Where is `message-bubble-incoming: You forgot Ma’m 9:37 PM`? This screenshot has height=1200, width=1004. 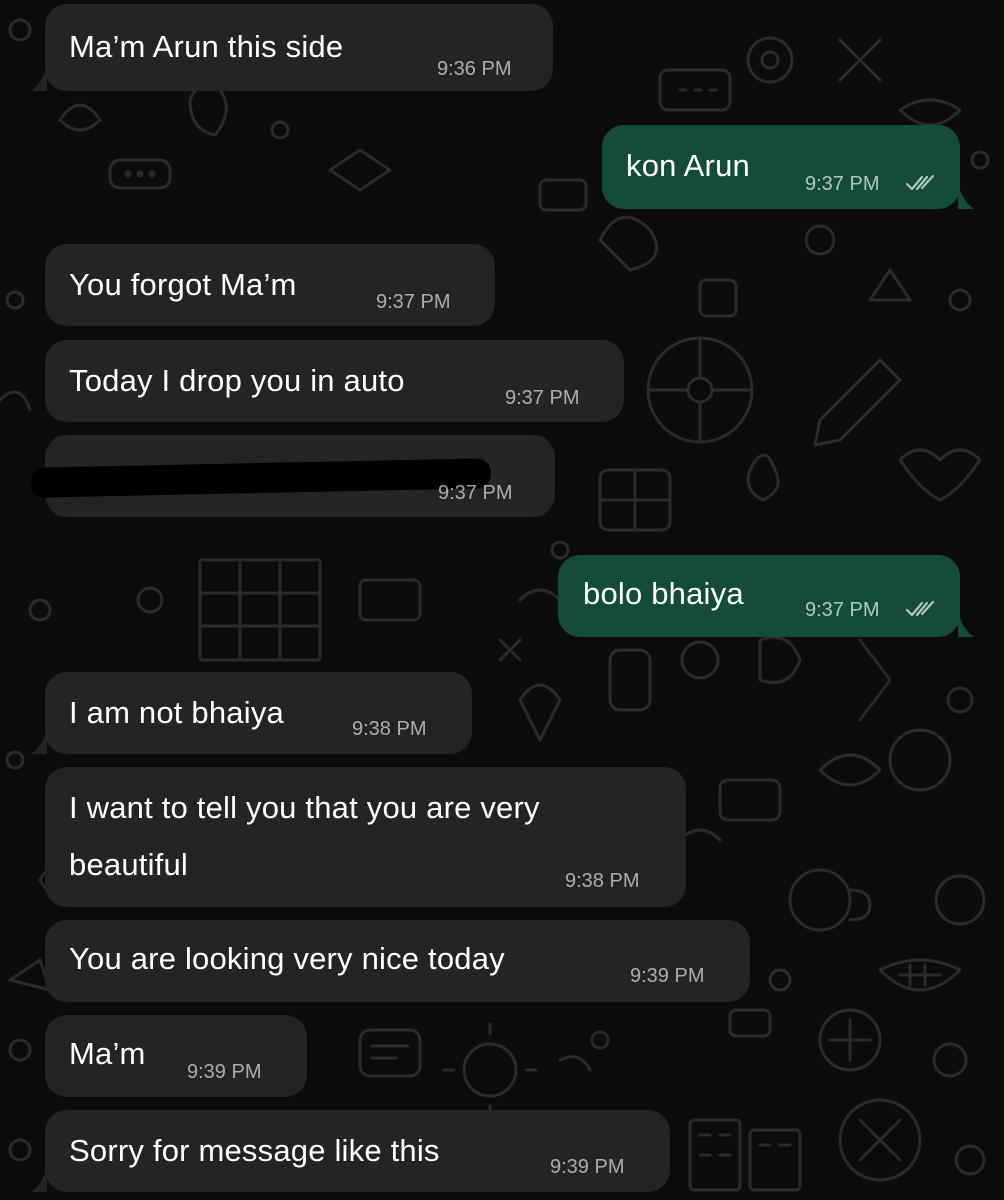 message-bubble-incoming: You forgot Ma’m 9:37 PM is located at coordinates (270, 285).